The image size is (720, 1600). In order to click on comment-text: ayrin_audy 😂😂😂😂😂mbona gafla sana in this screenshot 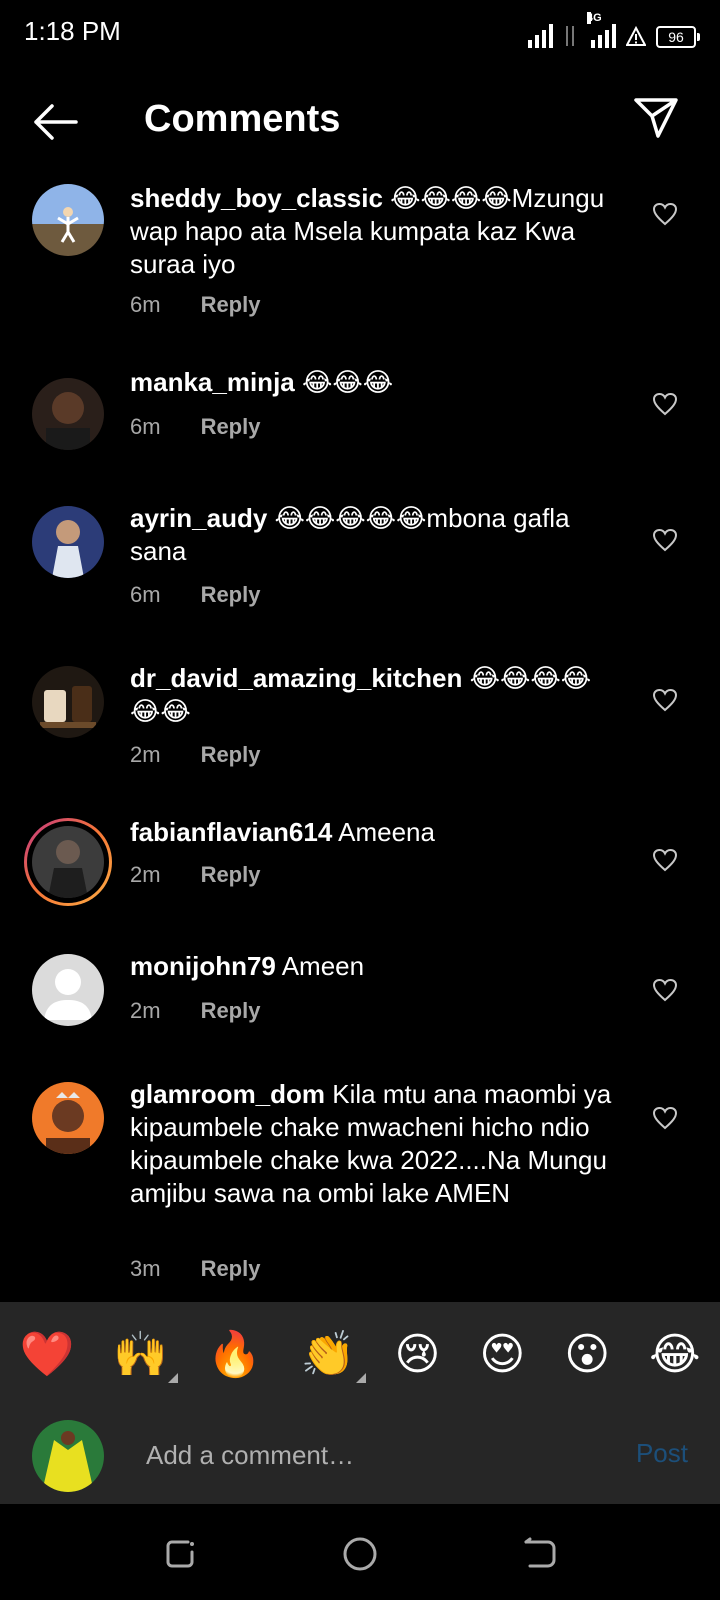, I will do `click(375, 535)`.